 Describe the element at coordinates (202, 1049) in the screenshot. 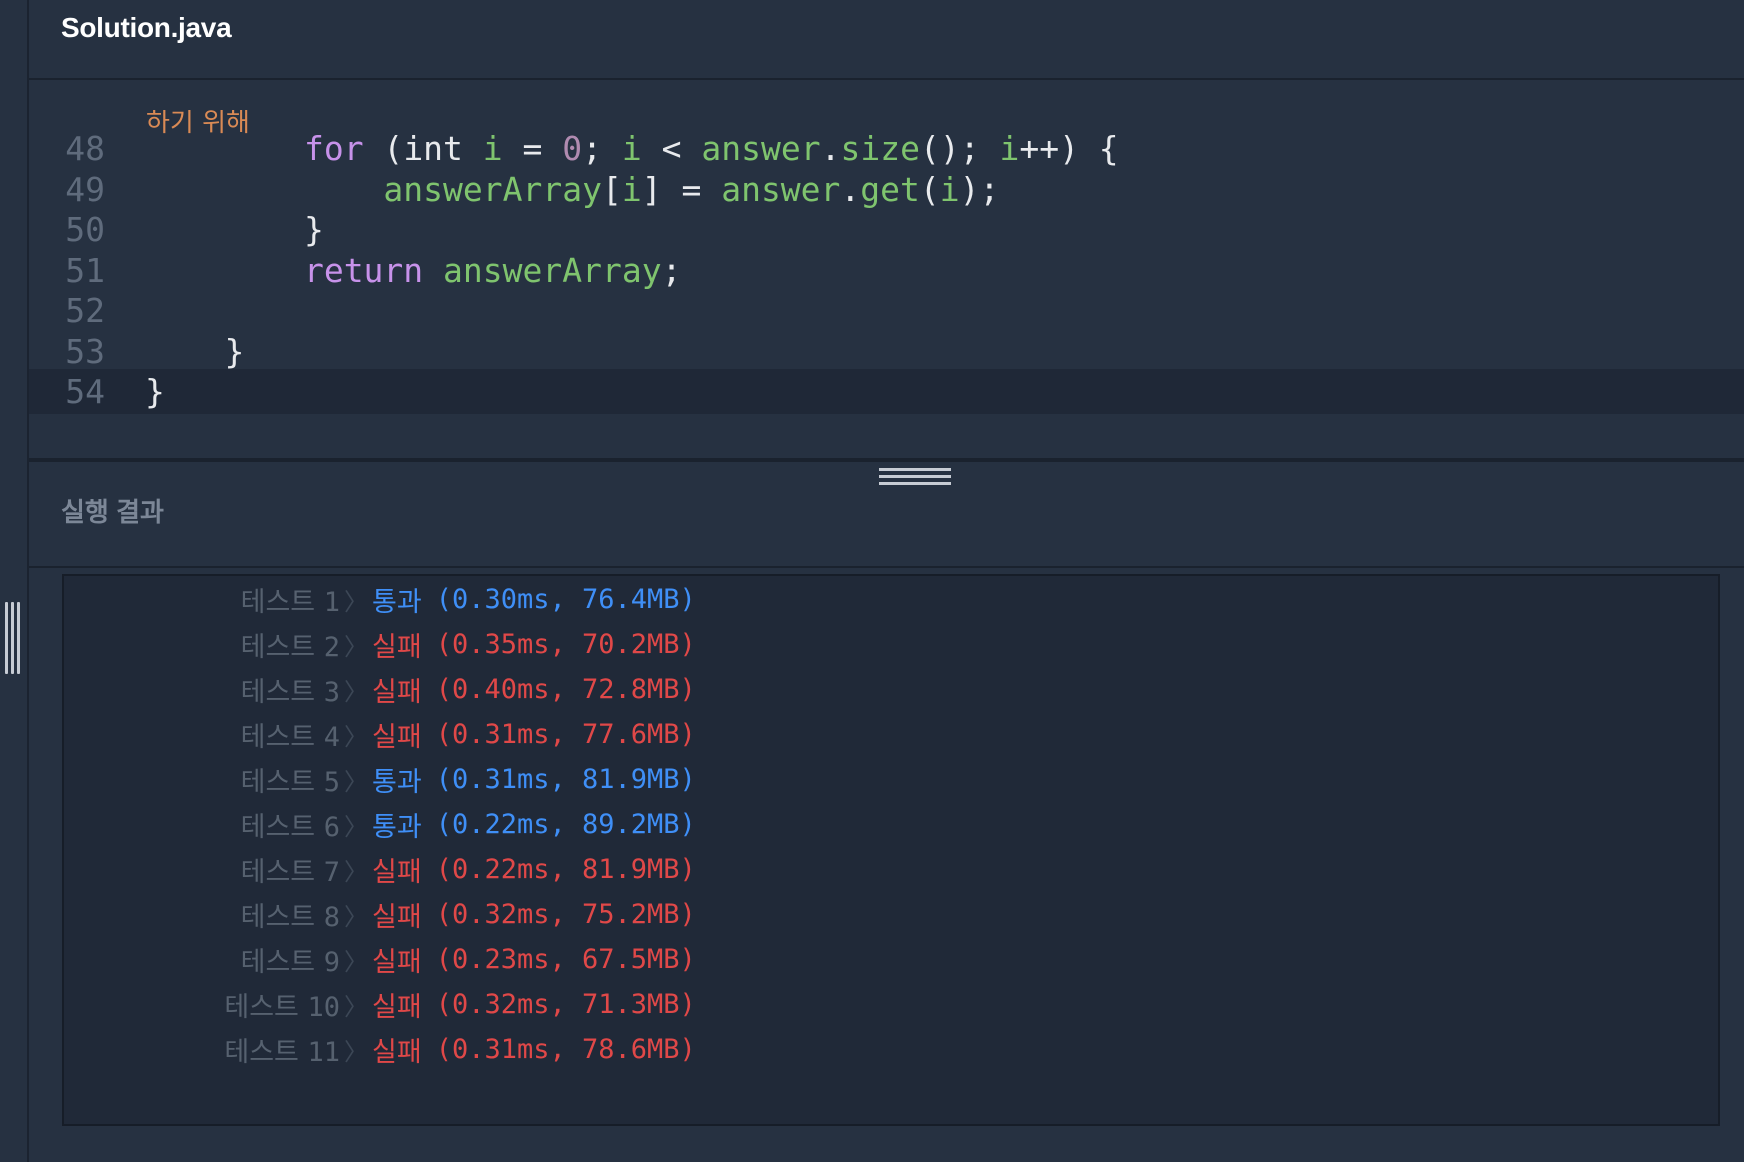

I see `test-label: 테스트 11` at that location.